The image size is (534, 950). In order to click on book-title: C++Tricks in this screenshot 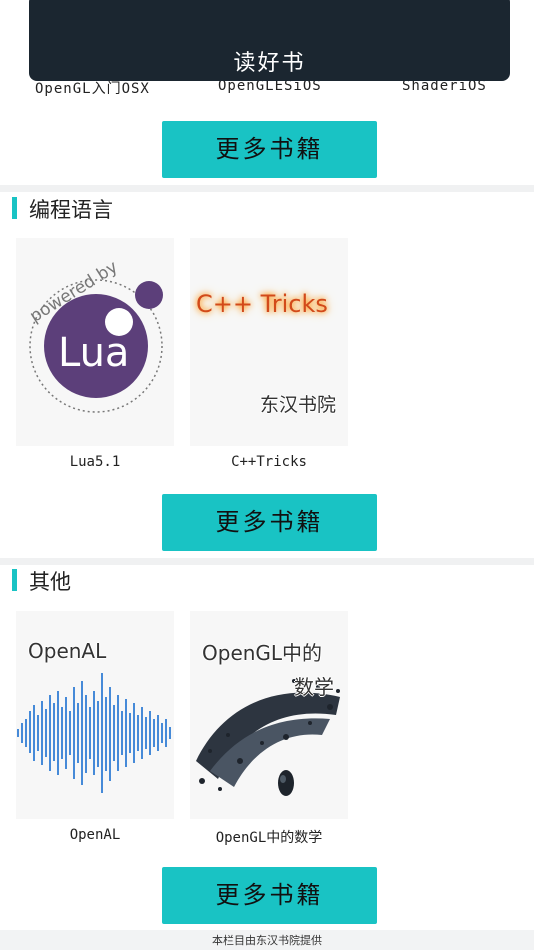, I will do `click(269, 462)`.